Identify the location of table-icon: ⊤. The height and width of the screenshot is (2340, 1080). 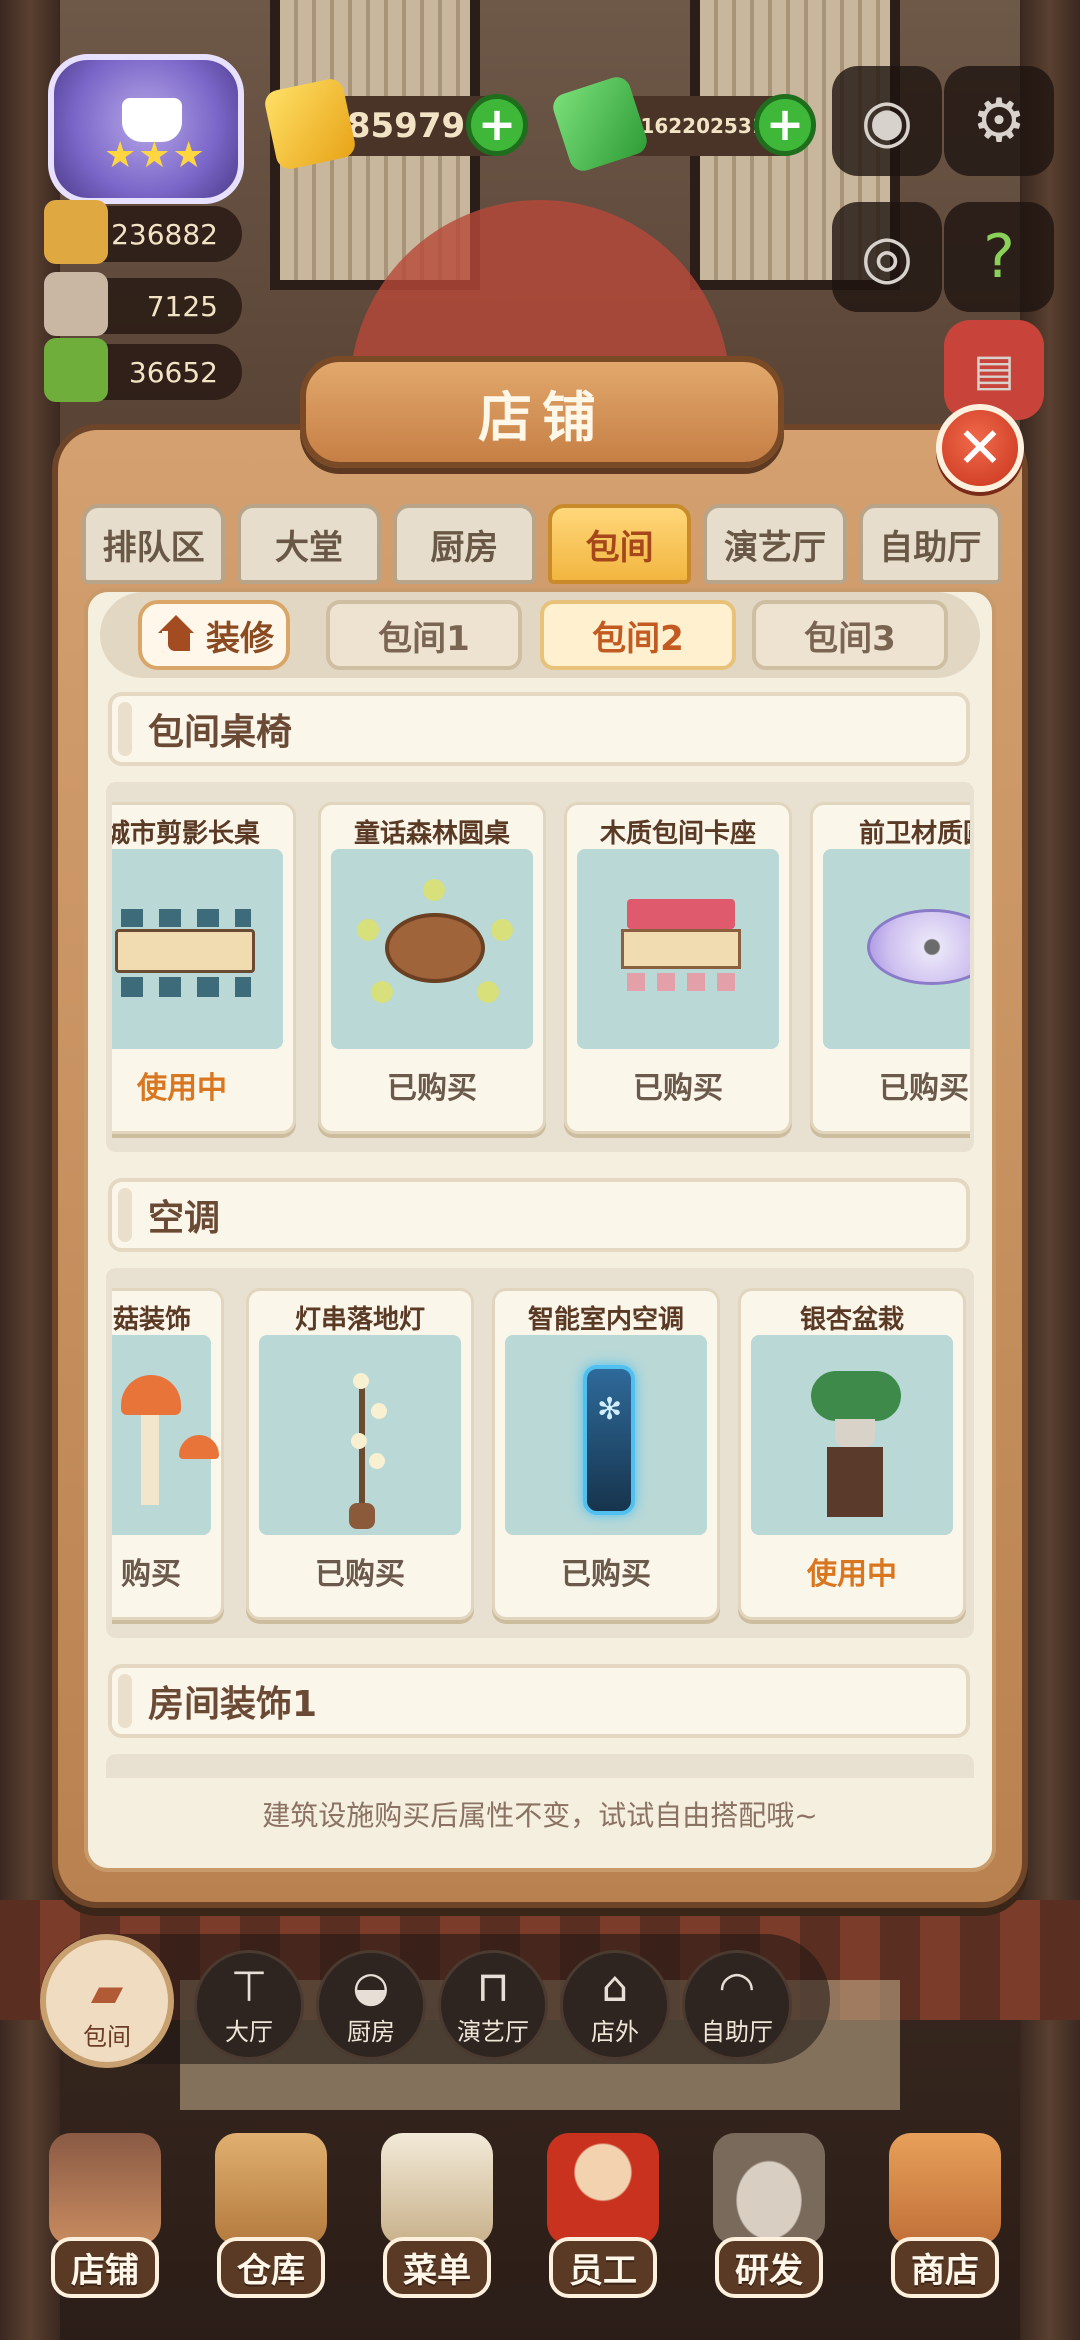
(249, 1986).